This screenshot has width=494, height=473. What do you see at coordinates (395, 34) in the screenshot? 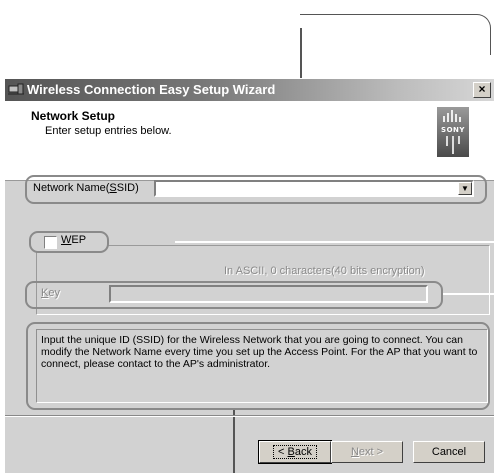
I see `callout-line-top` at bounding box center [395, 34].